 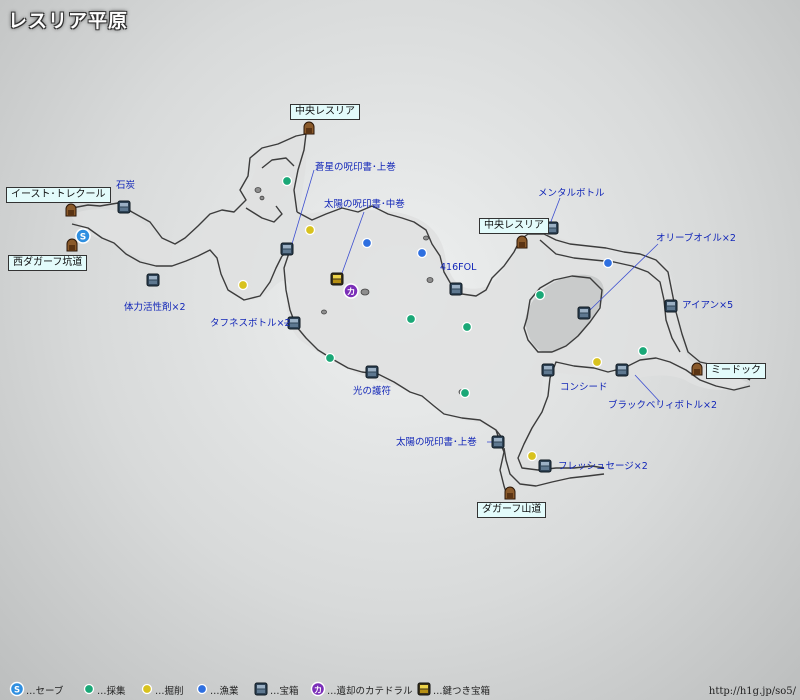 What do you see at coordinates (458, 267) in the screenshot?
I see `label-416fol: 416FOL` at bounding box center [458, 267].